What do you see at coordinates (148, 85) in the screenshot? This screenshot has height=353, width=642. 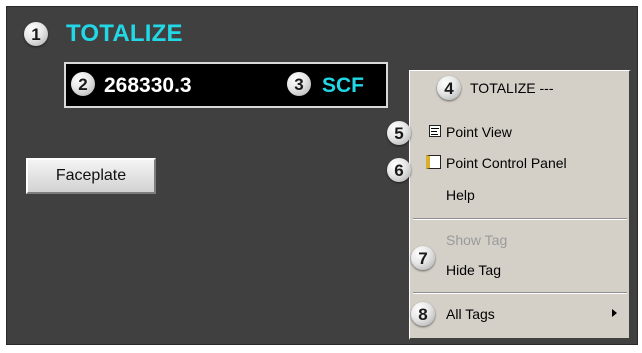 I see `totalizer-value: 268330.3` at bounding box center [148, 85].